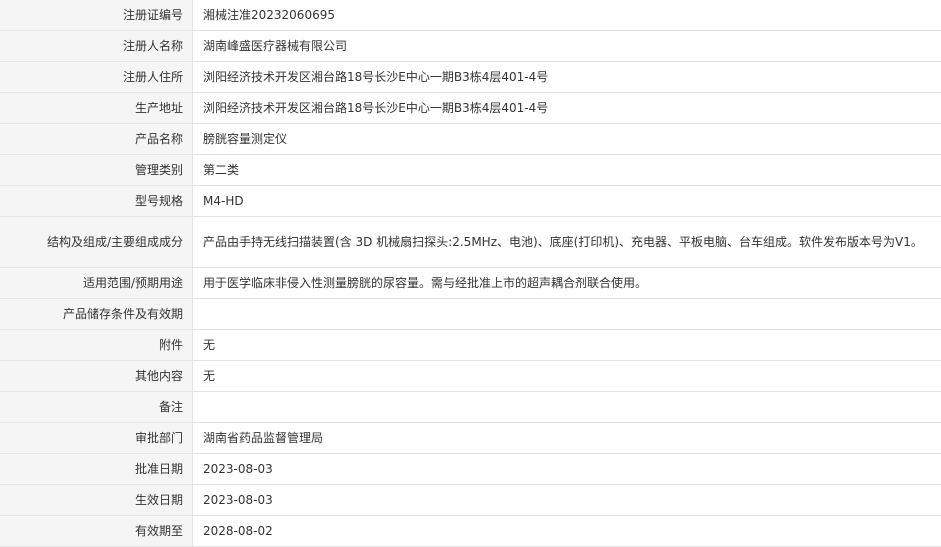  Describe the element at coordinates (566, 531) in the screenshot. I see `row-value: 2028-08-02` at that location.